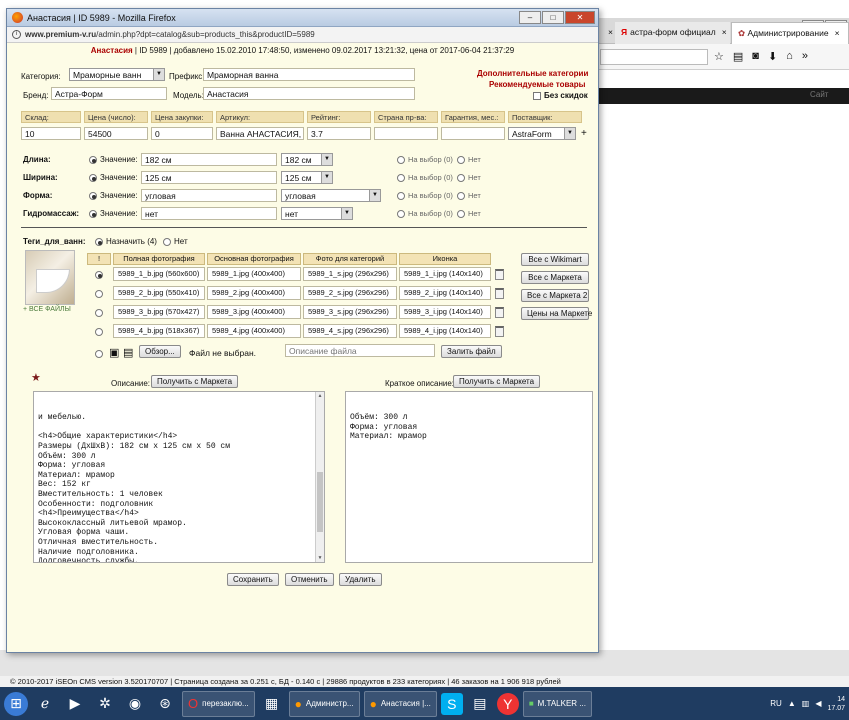 Image resolution: width=849 pixels, height=720 pixels. What do you see at coordinates (755, 56) in the screenshot?
I see `pocket-icon: ◙` at bounding box center [755, 56].